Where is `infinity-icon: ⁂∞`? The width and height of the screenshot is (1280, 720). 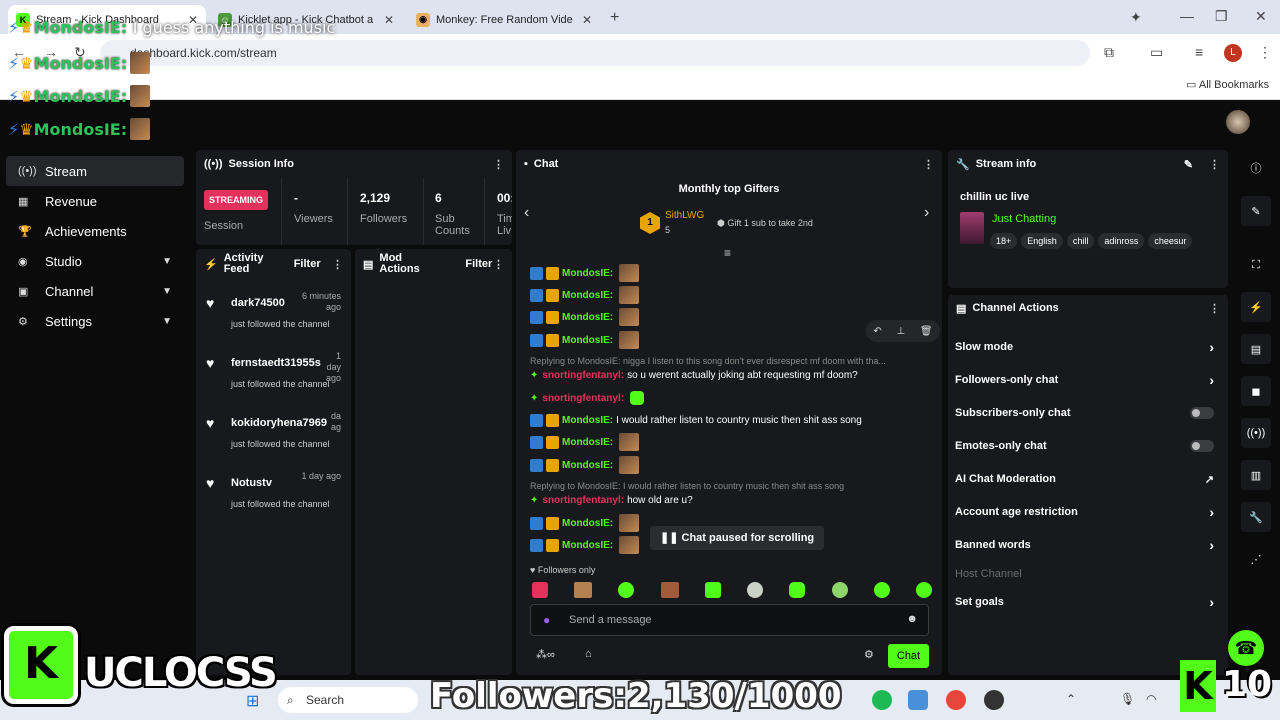
infinity-icon: ⁂∞ is located at coordinates (545, 654).